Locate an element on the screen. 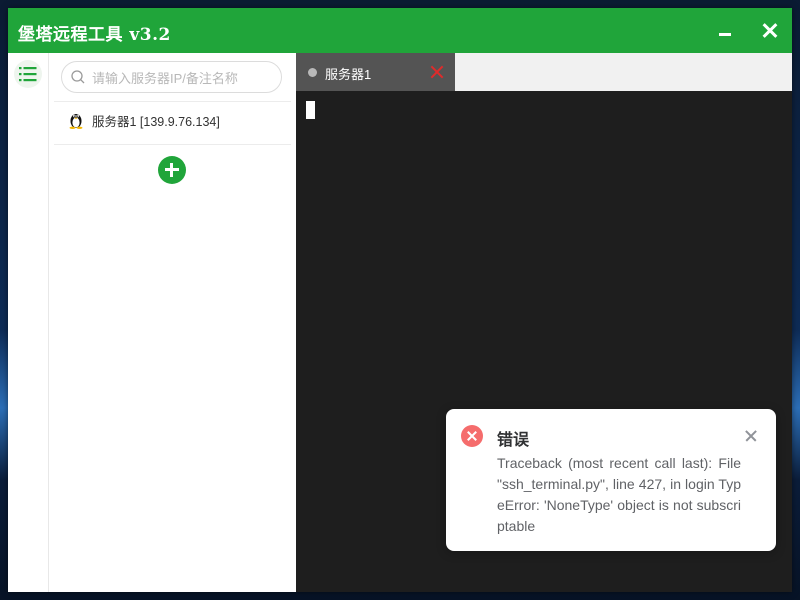 The width and height of the screenshot is (800, 600). left-rail is located at coordinates (28, 322).